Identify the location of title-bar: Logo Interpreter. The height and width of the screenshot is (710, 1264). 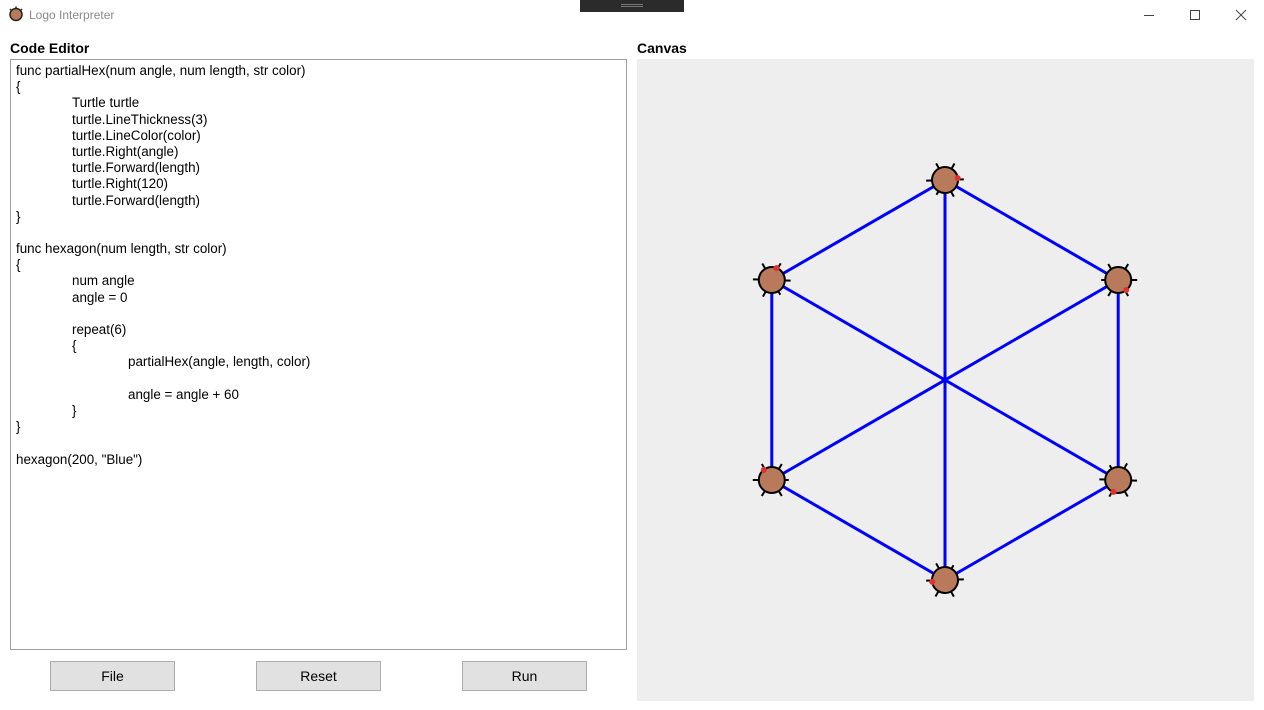
(632, 15).